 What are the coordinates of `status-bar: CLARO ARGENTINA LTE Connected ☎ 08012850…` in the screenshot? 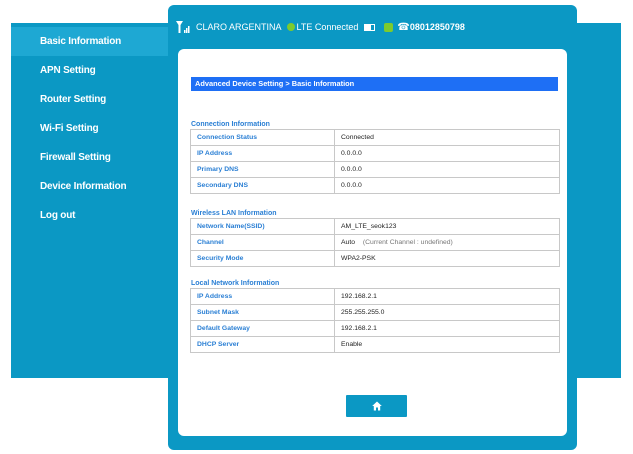 It's located at (316, 27).